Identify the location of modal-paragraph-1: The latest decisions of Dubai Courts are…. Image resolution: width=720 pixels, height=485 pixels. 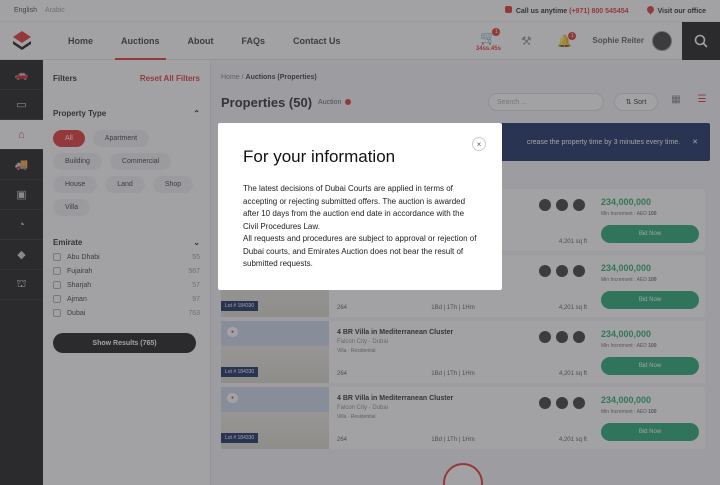
(354, 207).